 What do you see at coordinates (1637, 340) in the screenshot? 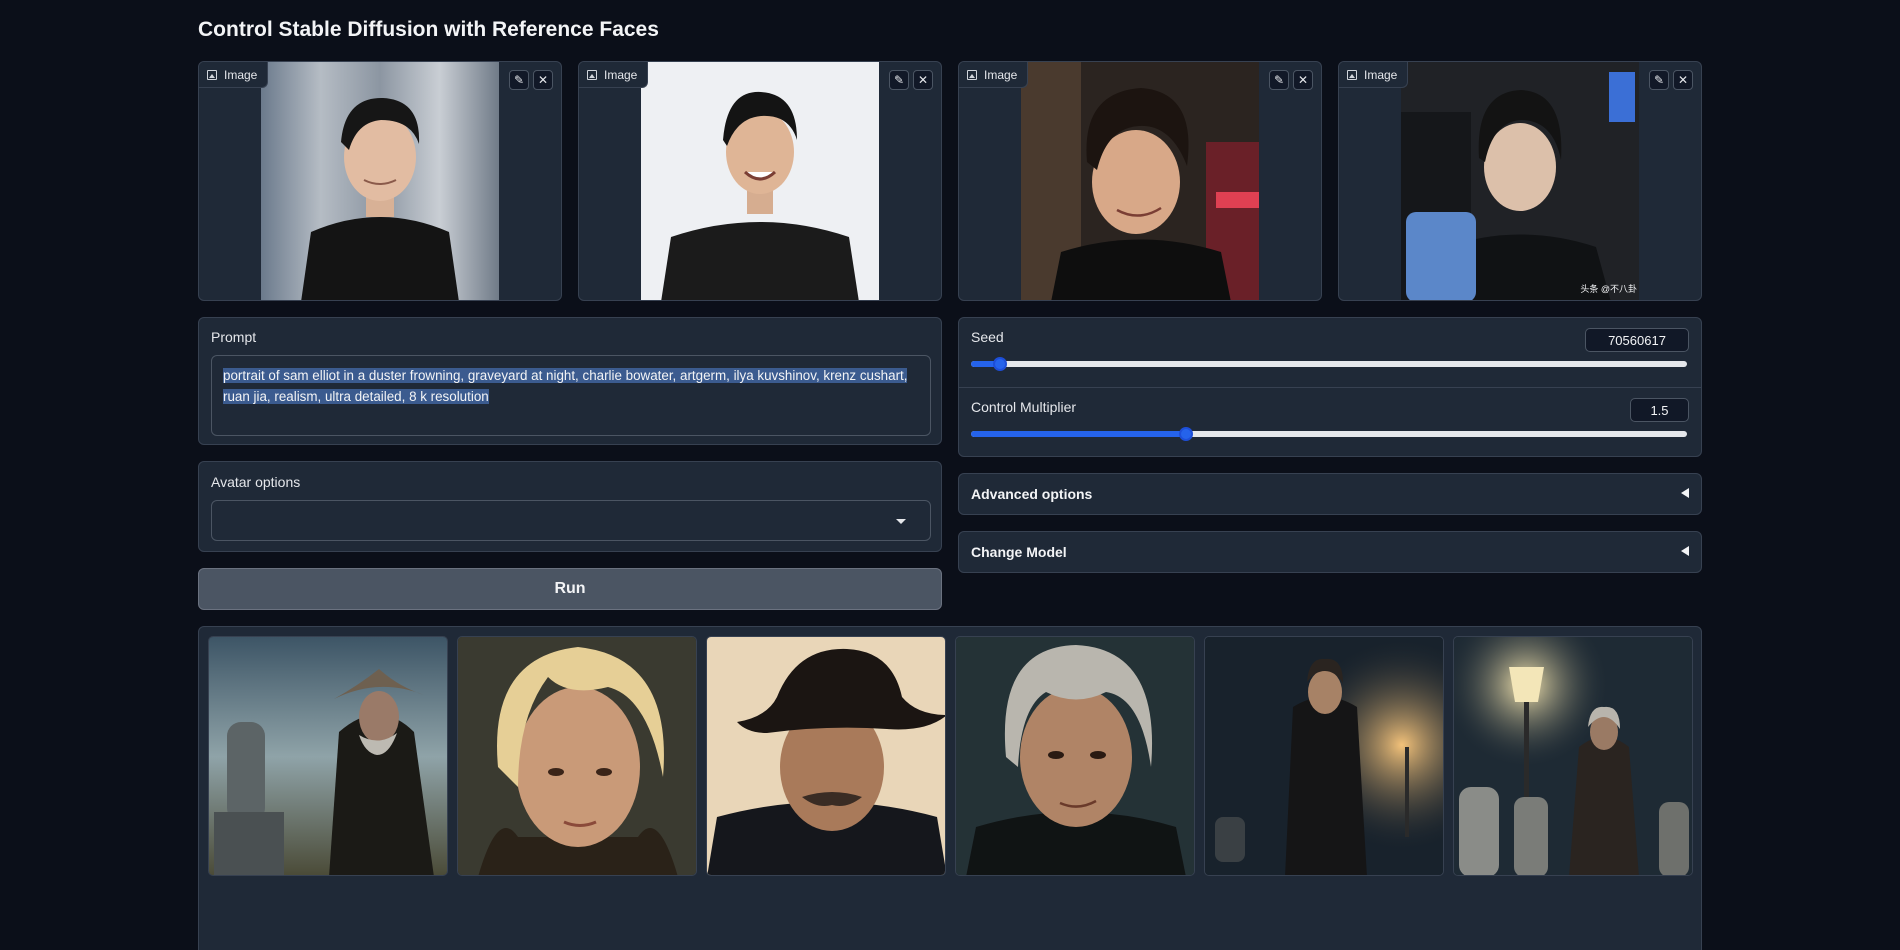
I see `seed-input: 70560617` at bounding box center [1637, 340].